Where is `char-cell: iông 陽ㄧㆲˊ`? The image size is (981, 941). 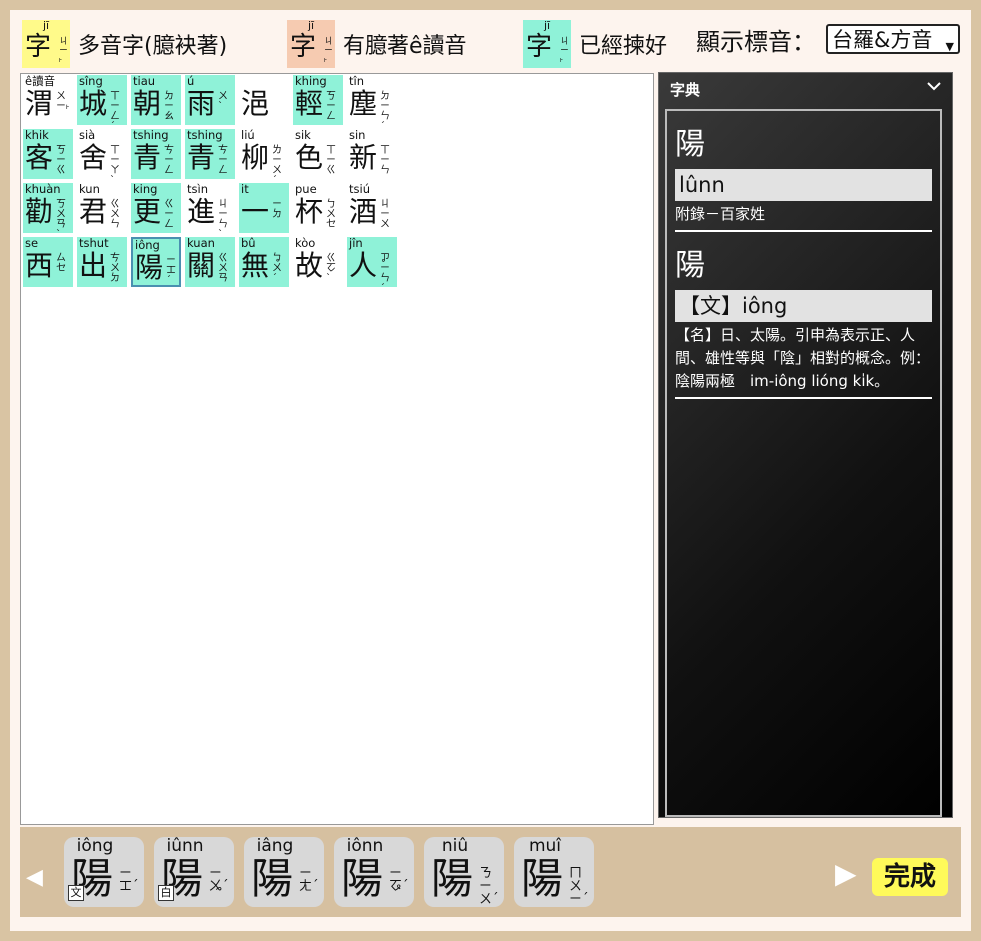
char-cell: iông 陽ㄧㆲˊ is located at coordinates (156, 262).